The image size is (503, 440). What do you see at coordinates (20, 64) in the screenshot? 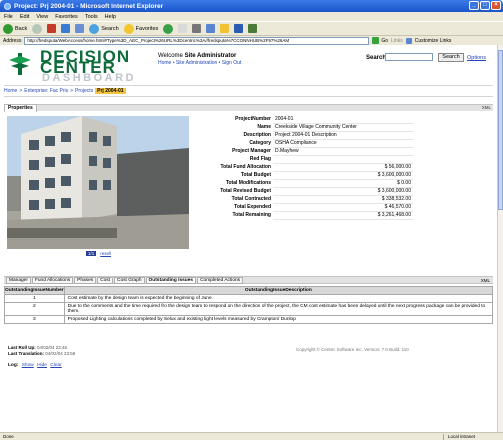
I see `logo-mark-icon` at bounding box center [20, 64].